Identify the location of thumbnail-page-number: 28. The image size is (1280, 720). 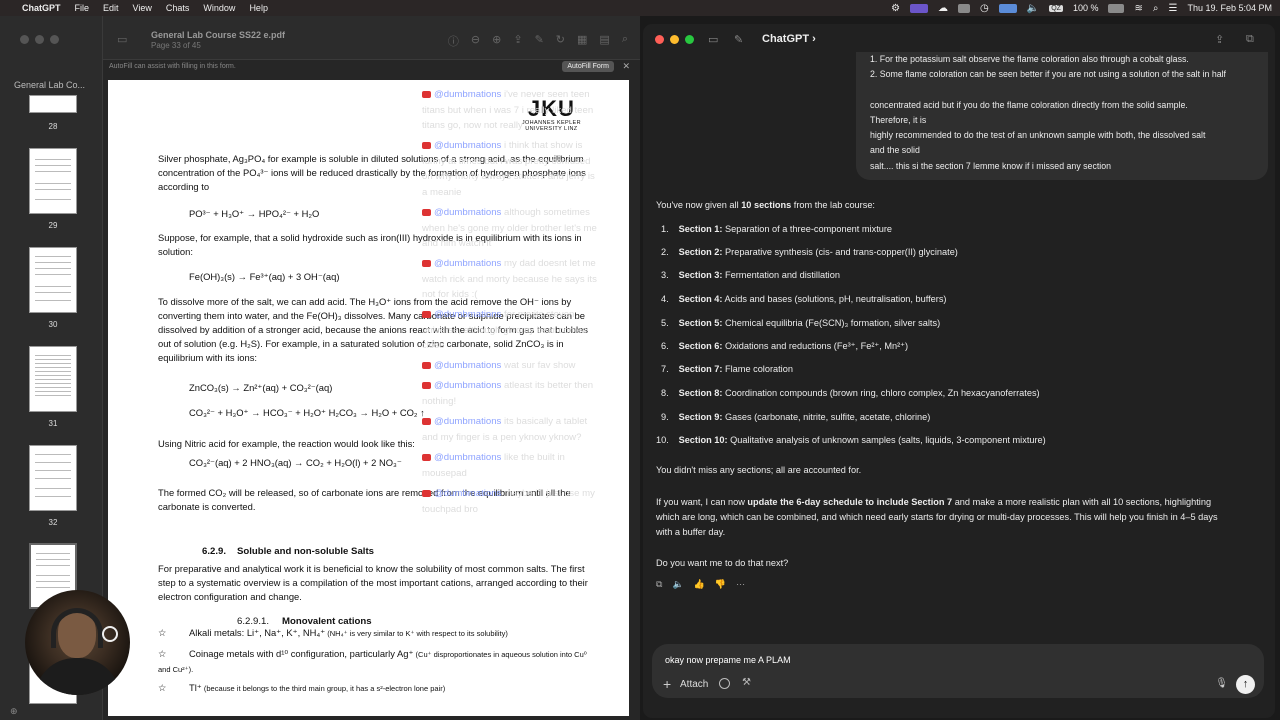
(53, 126).